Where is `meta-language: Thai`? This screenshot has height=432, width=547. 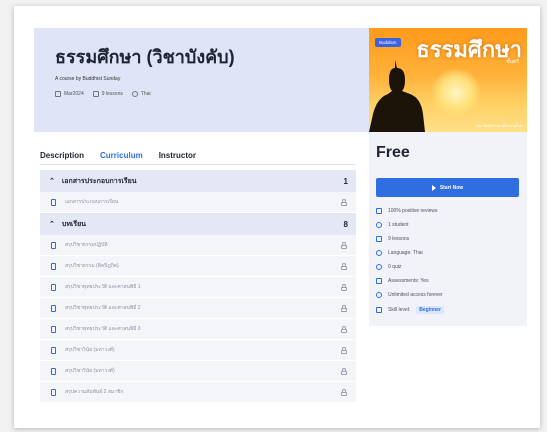 meta-language: Thai is located at coordinates (141, 94).